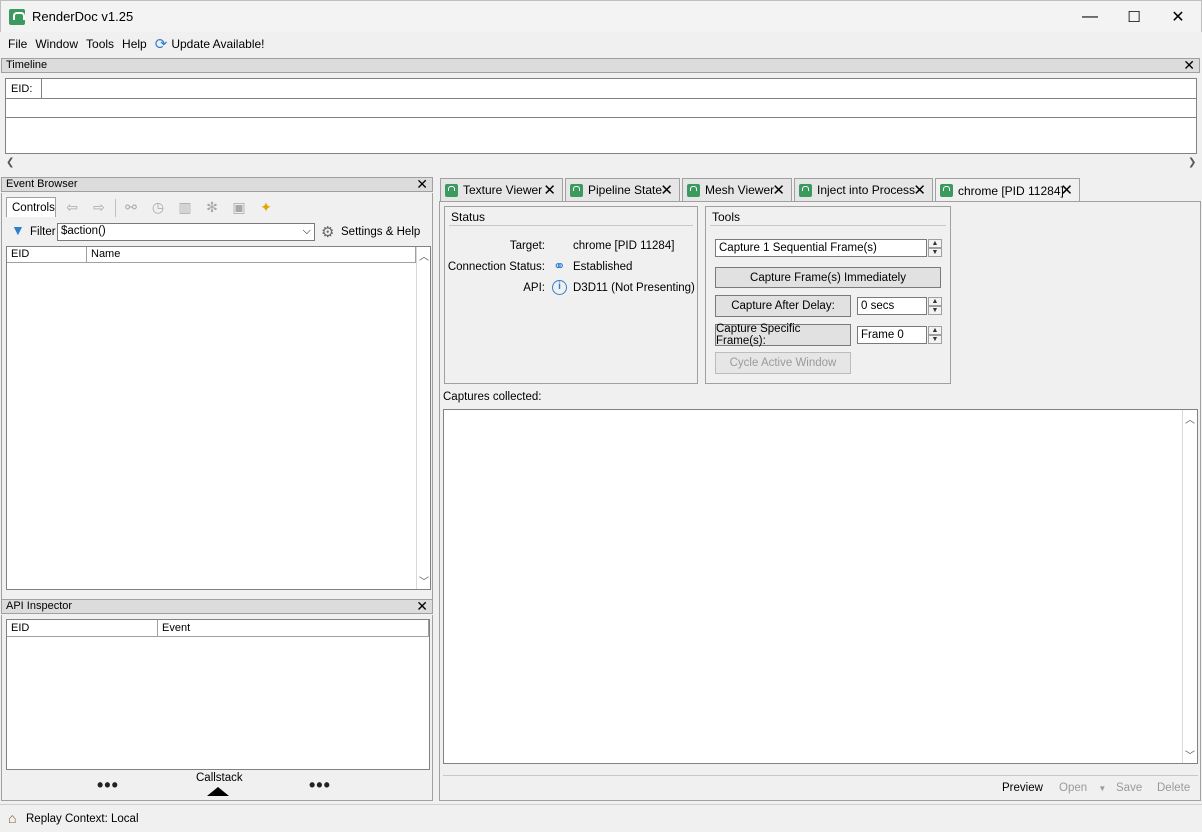  I want to click on refresh-icon: ⟳, so click(161, 44).